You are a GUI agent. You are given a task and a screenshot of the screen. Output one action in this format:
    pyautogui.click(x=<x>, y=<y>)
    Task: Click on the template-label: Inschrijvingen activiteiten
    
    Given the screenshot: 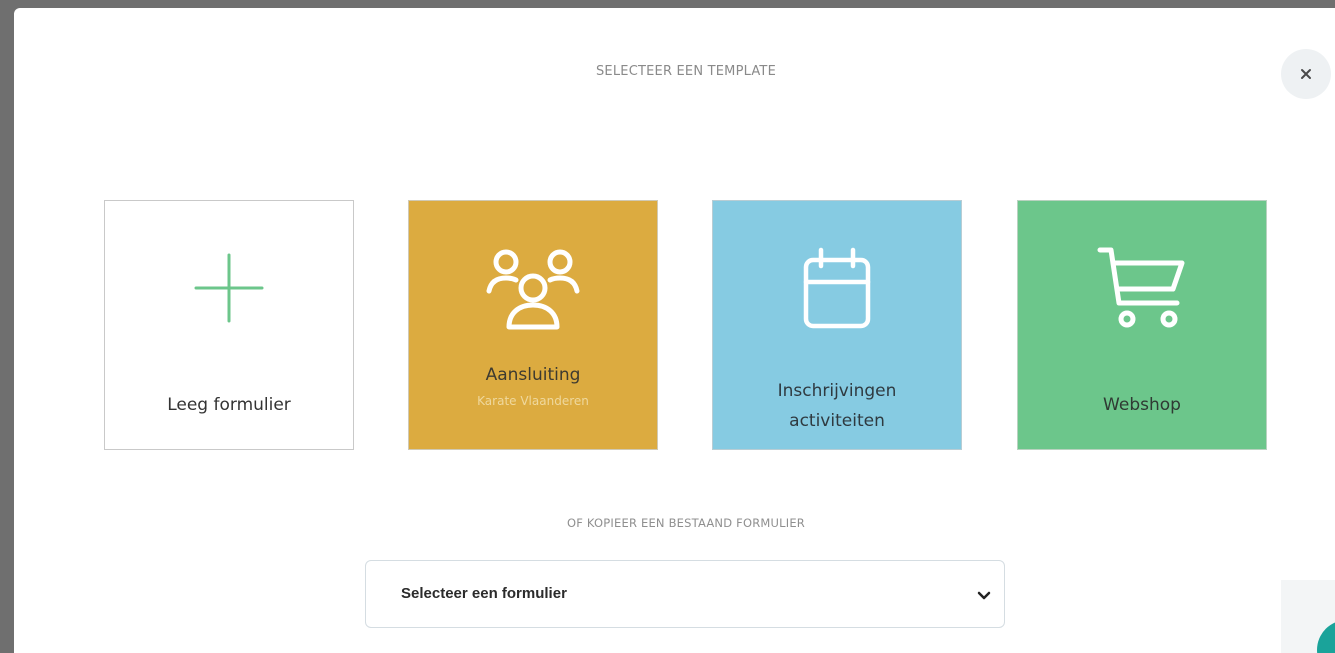 What is the action you would take?
    pyautogui.click(x=837, y=406)
    